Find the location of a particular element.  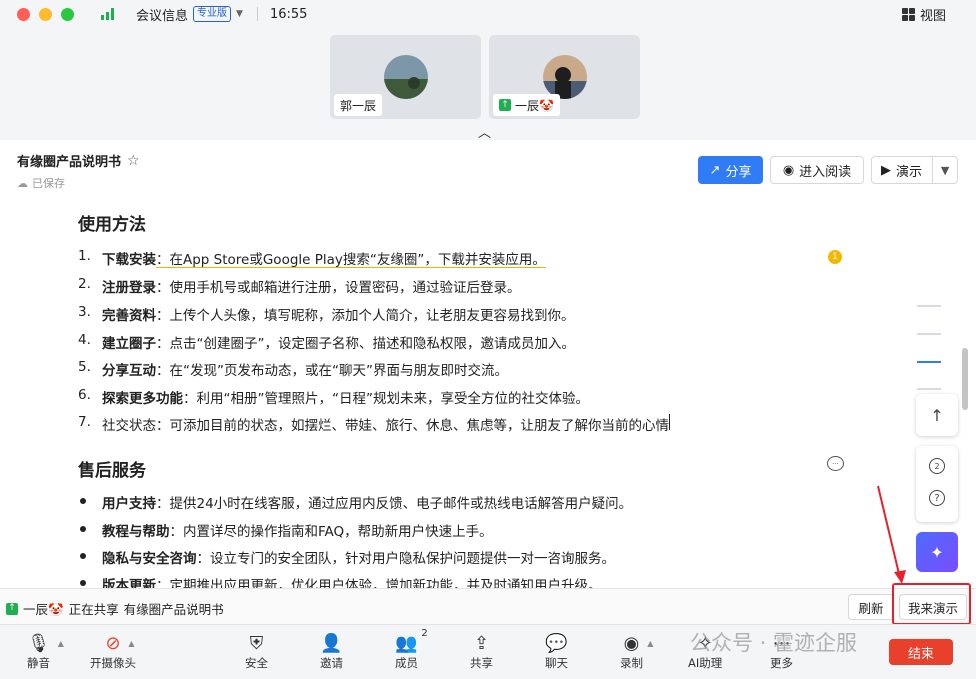

members-button: 👥 2 成员 is located at coordinates (411, 649).